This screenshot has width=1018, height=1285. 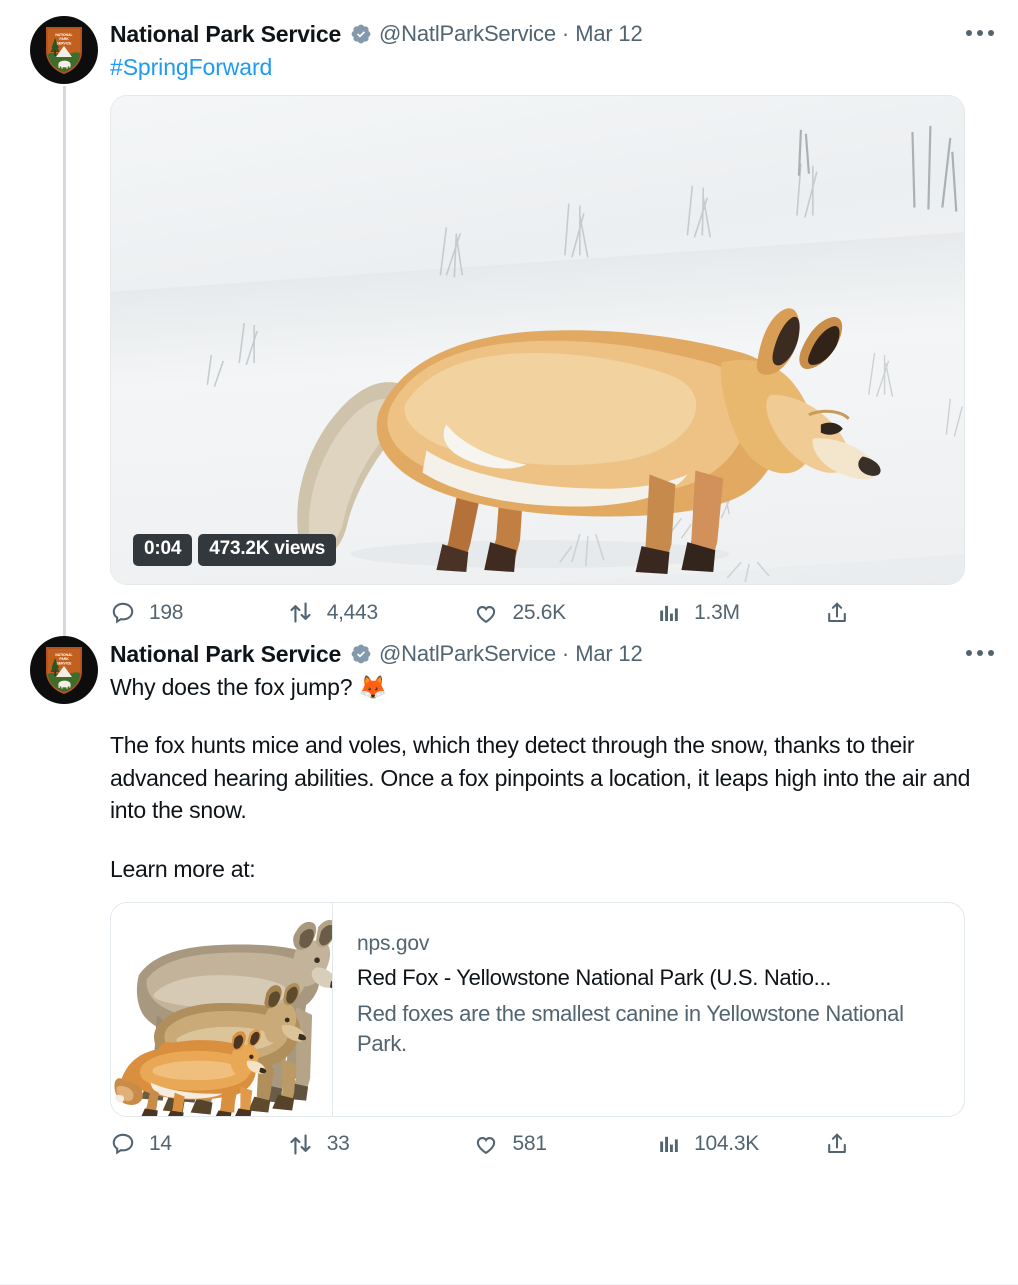 I want to click on retweet-button: 4,443, so click(x=380, y=612).